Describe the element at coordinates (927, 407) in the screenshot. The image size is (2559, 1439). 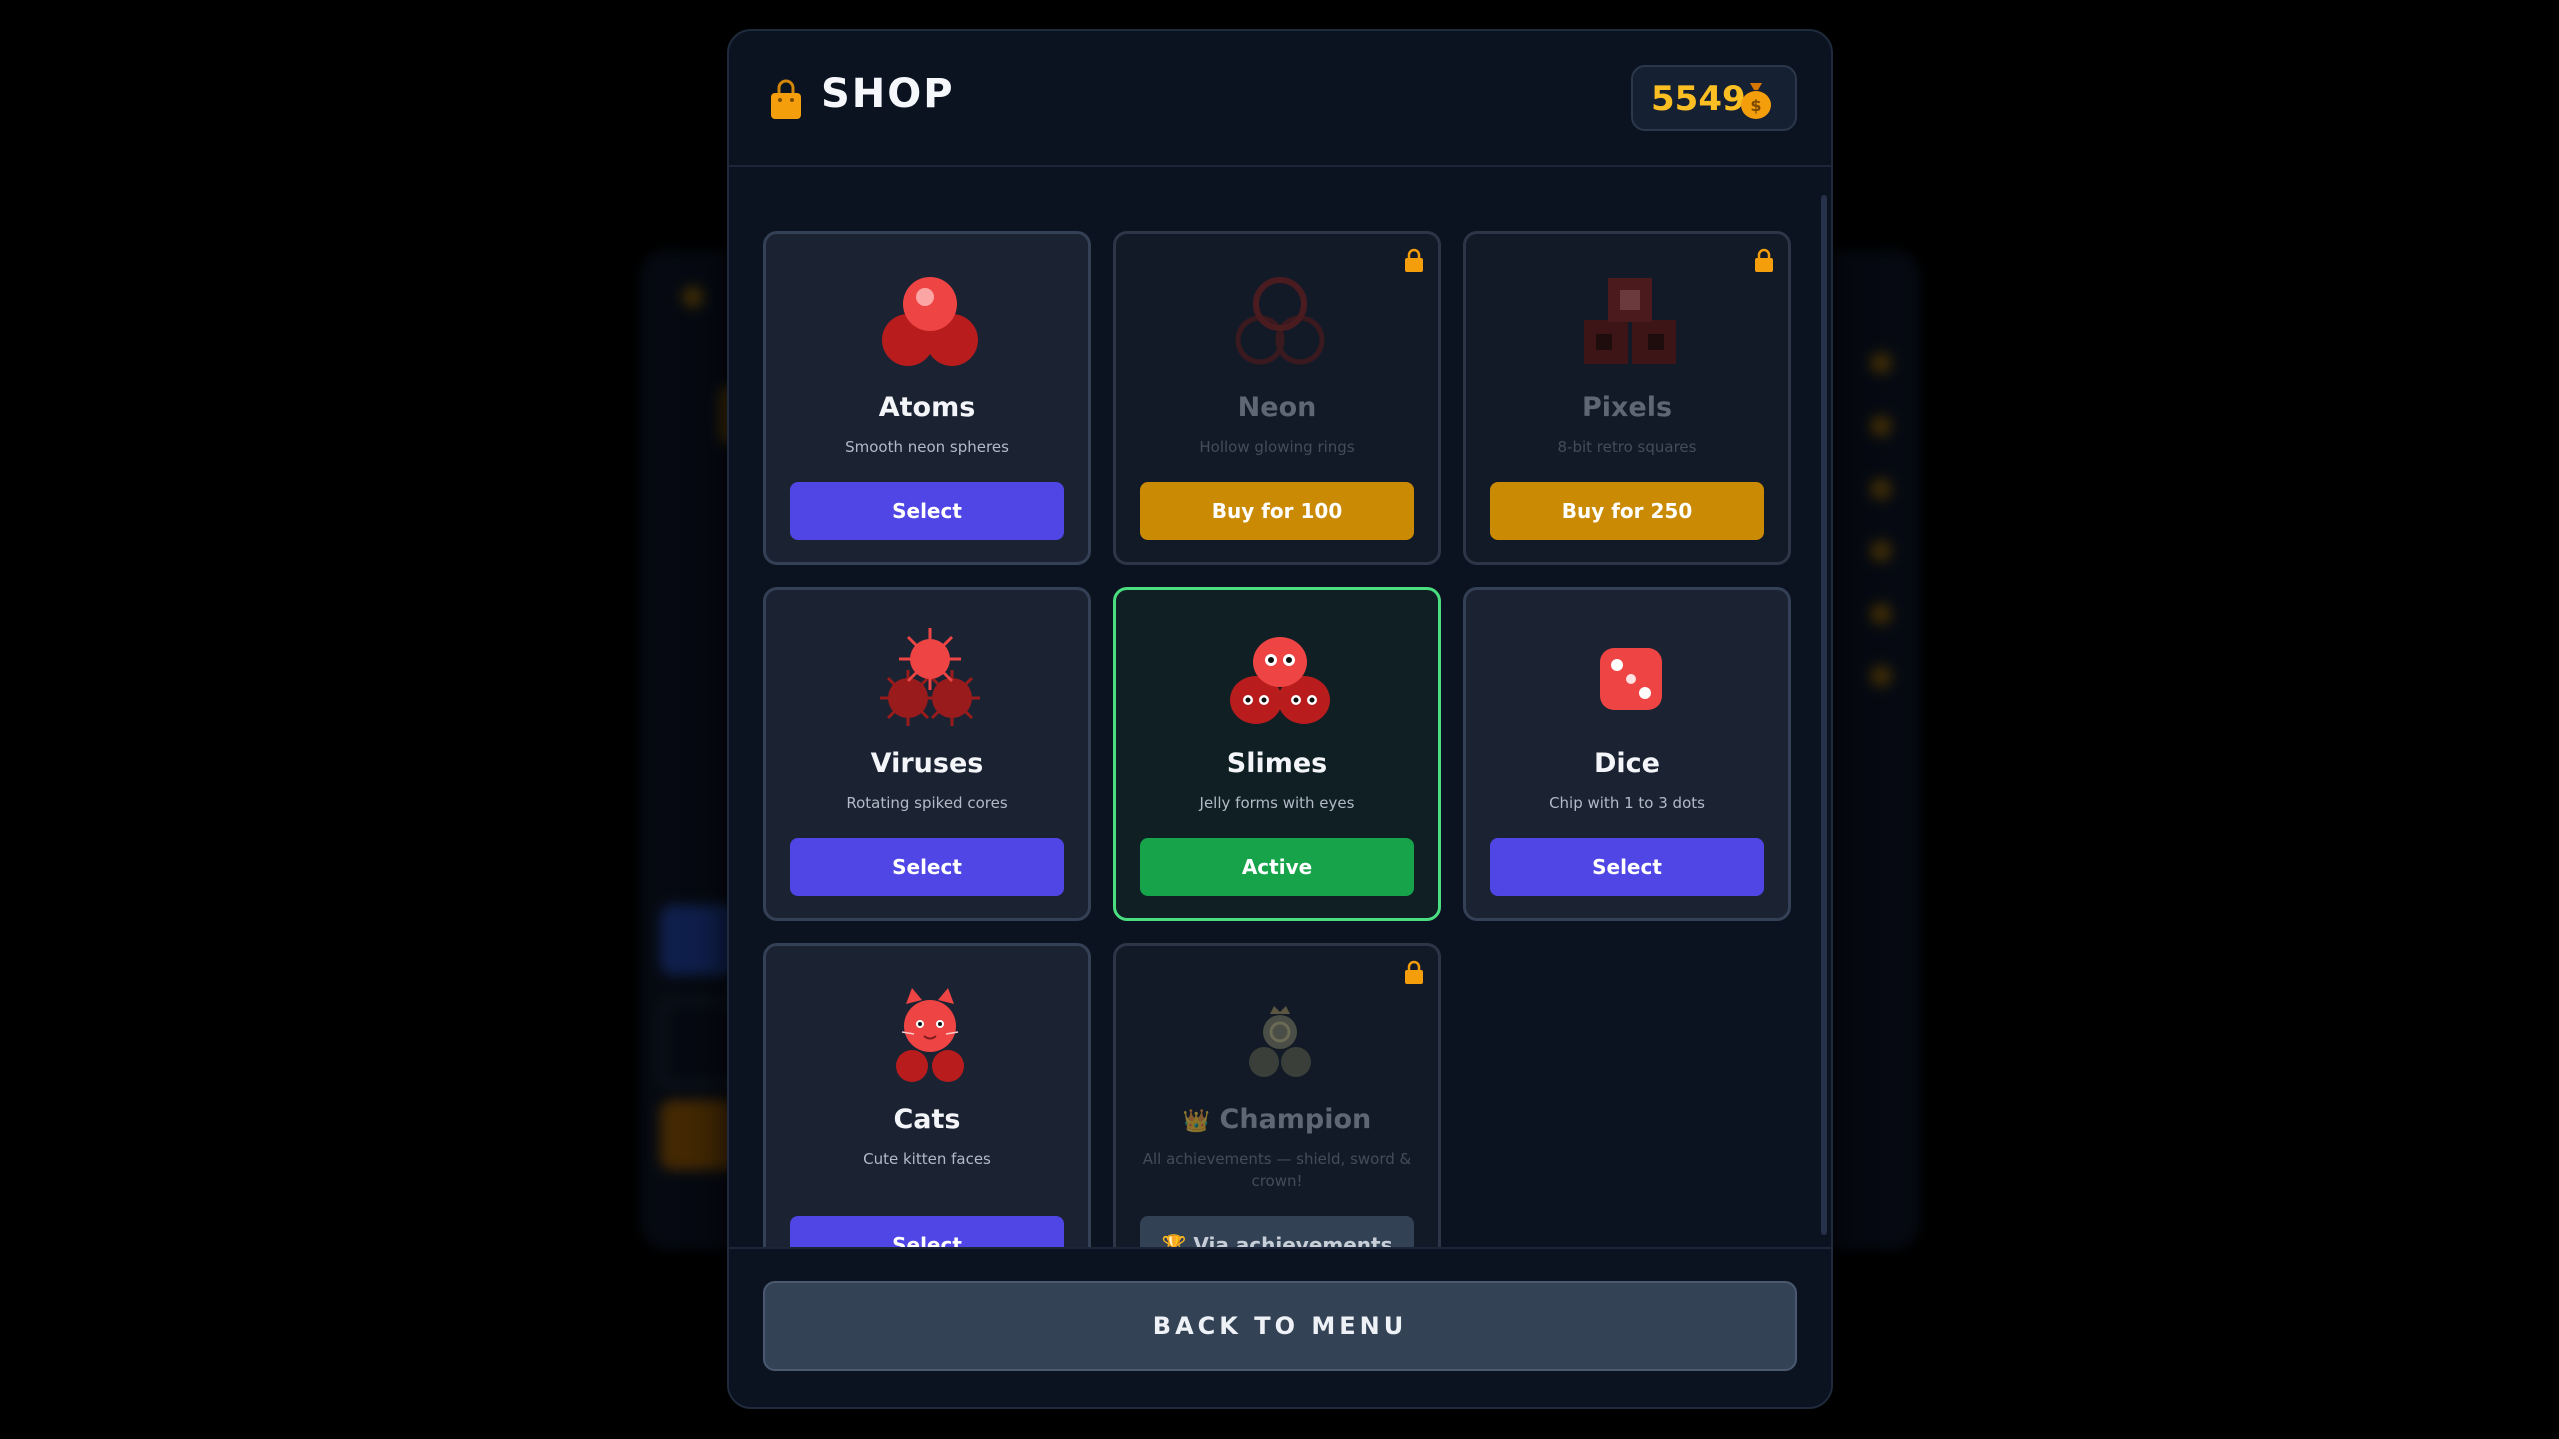
I see `skin-name: Atoms` at that location.